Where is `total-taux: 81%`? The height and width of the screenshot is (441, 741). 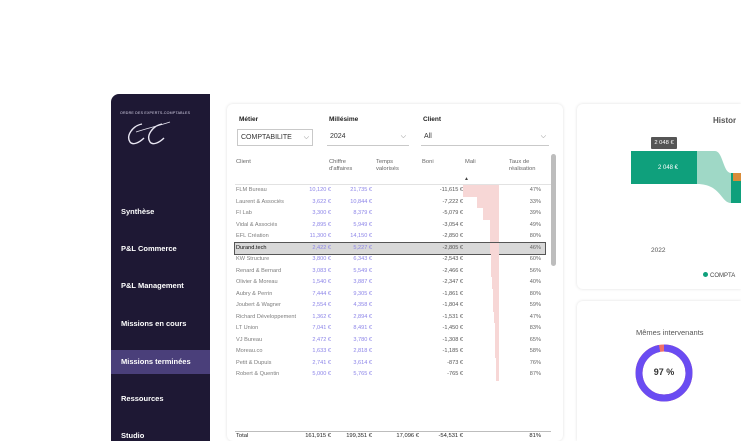 total-taux: 81% is located at coordinates (535, 436).